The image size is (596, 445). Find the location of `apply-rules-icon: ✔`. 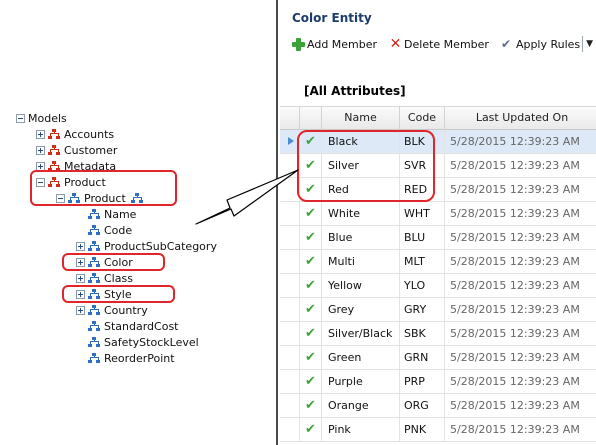

apply-rules-icon: ✔ is located at coordinates (505, 43).